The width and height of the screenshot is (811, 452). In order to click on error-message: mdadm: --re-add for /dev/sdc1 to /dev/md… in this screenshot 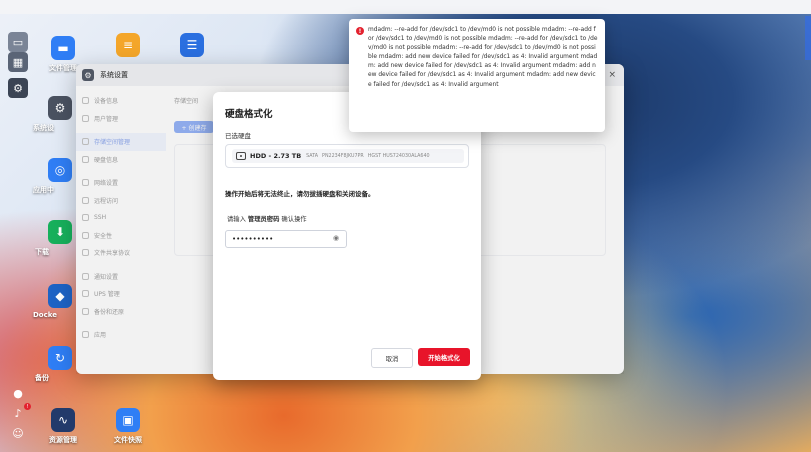, I will do `click(483, 57)`.